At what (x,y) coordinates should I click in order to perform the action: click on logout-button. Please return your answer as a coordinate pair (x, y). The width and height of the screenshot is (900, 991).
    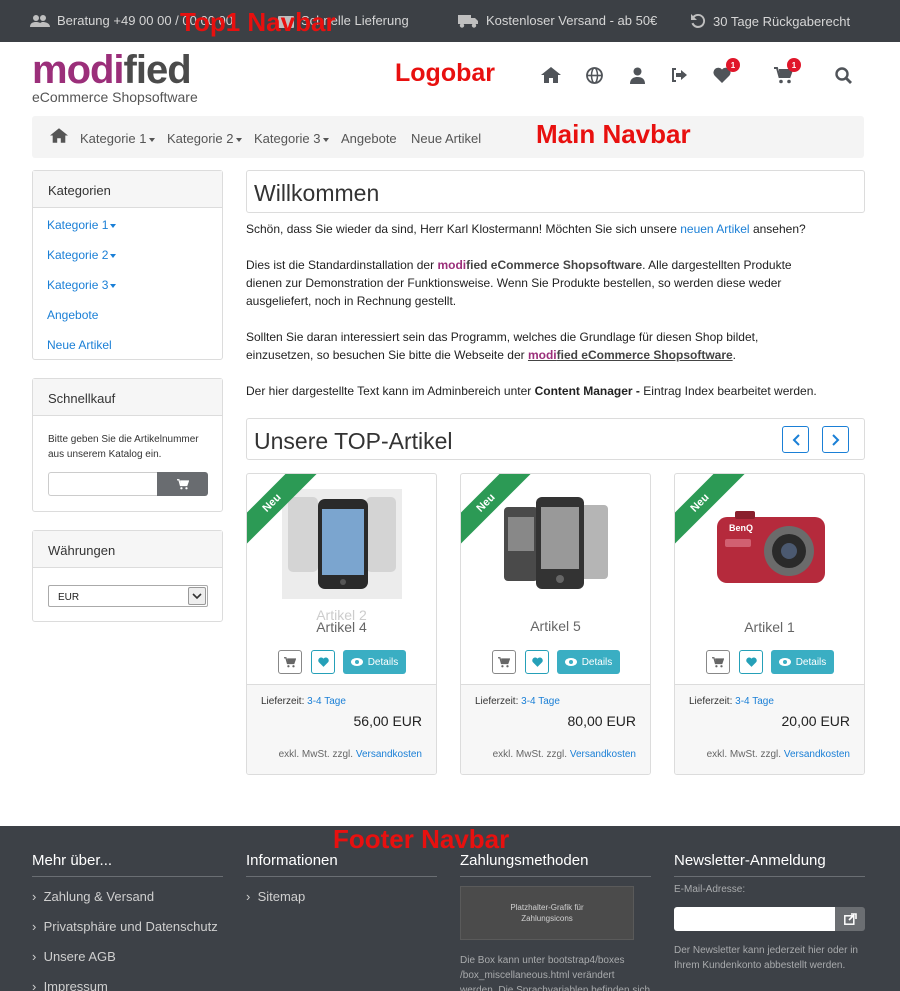
    Looking at the image, I should click on (679, 75).